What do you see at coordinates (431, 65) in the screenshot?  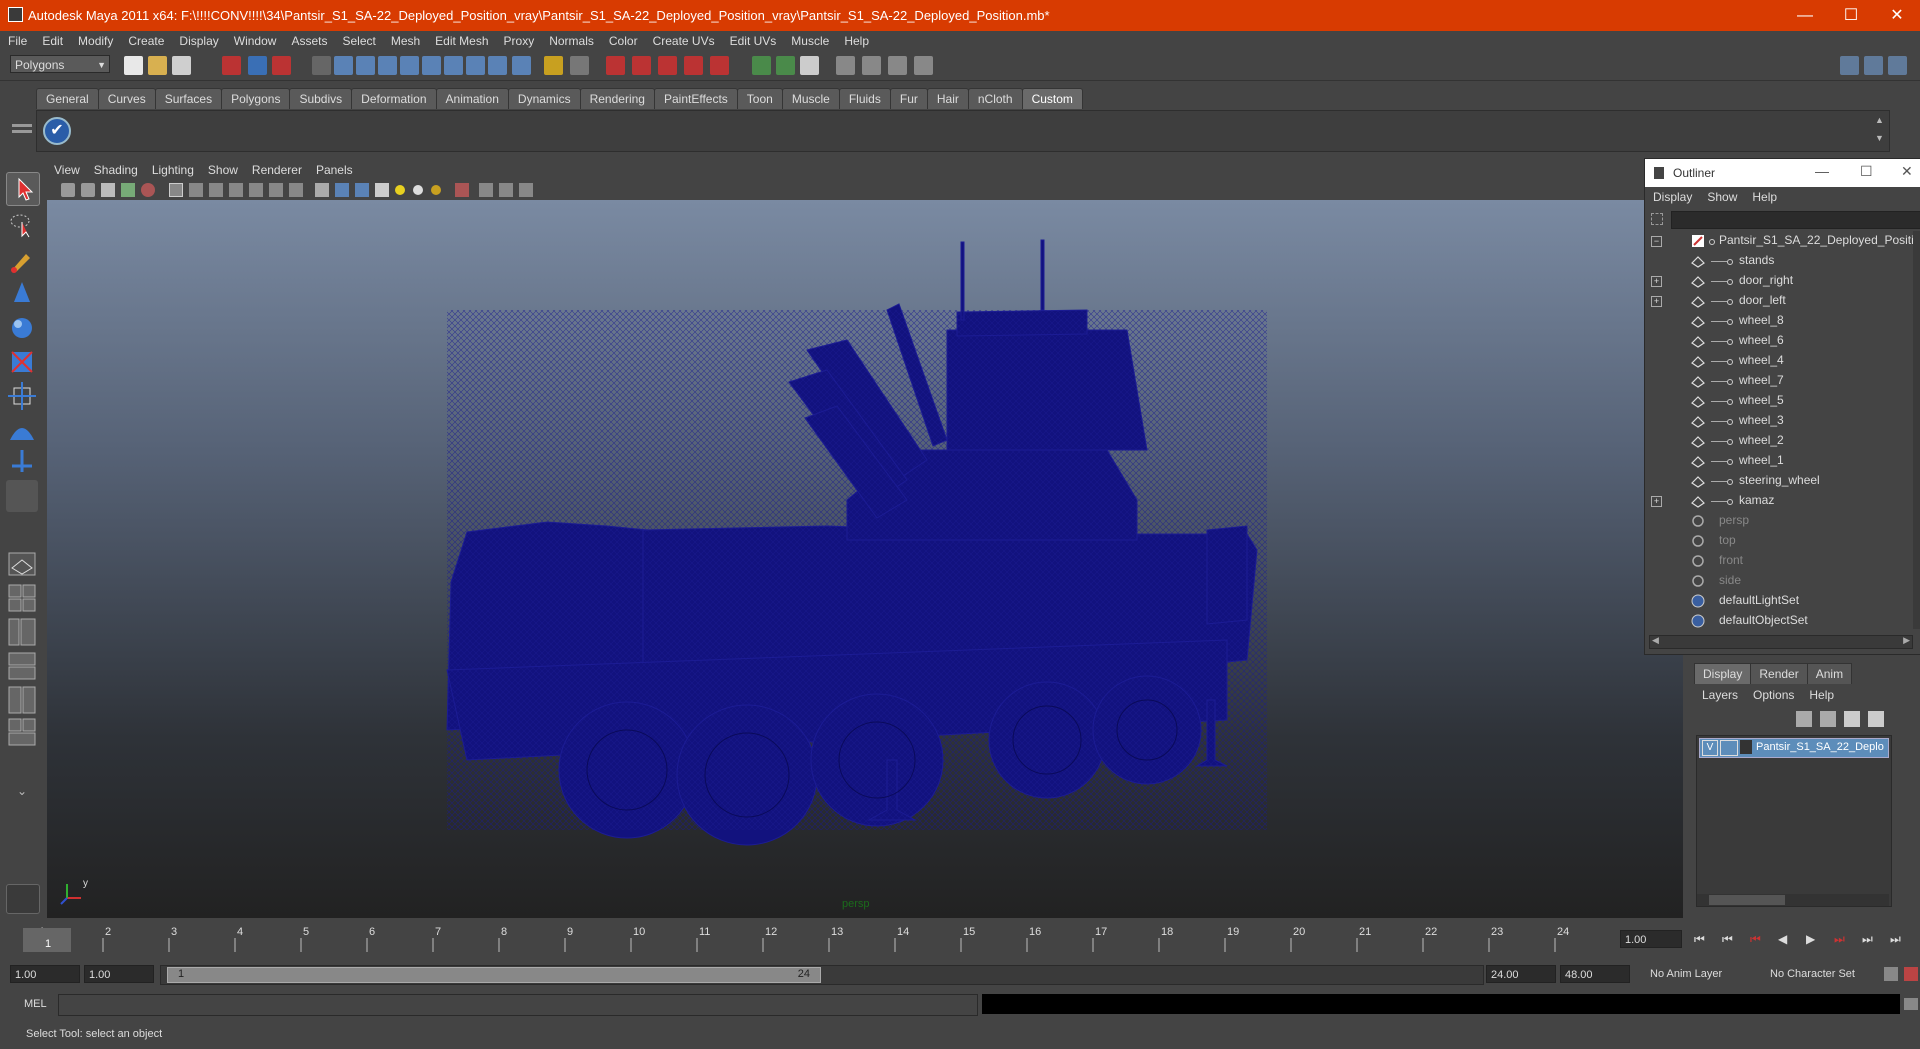 I see `select-deformations-icon` at bounding box center [431, 65].